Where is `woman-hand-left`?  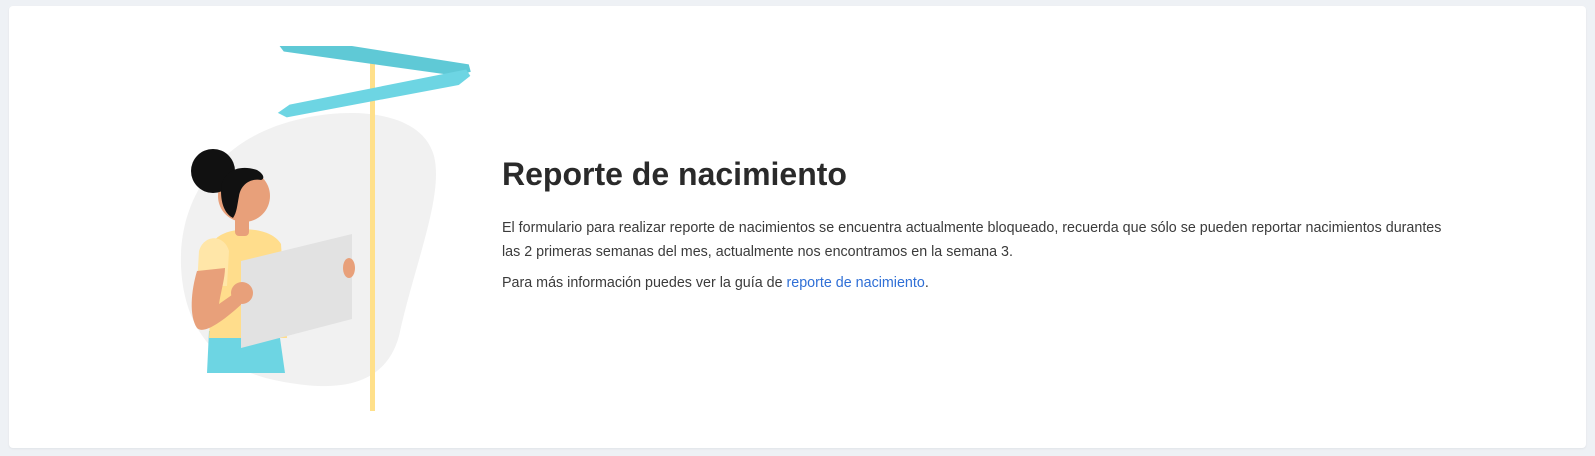
woman-hand-left is located at coordinates (242, 293).